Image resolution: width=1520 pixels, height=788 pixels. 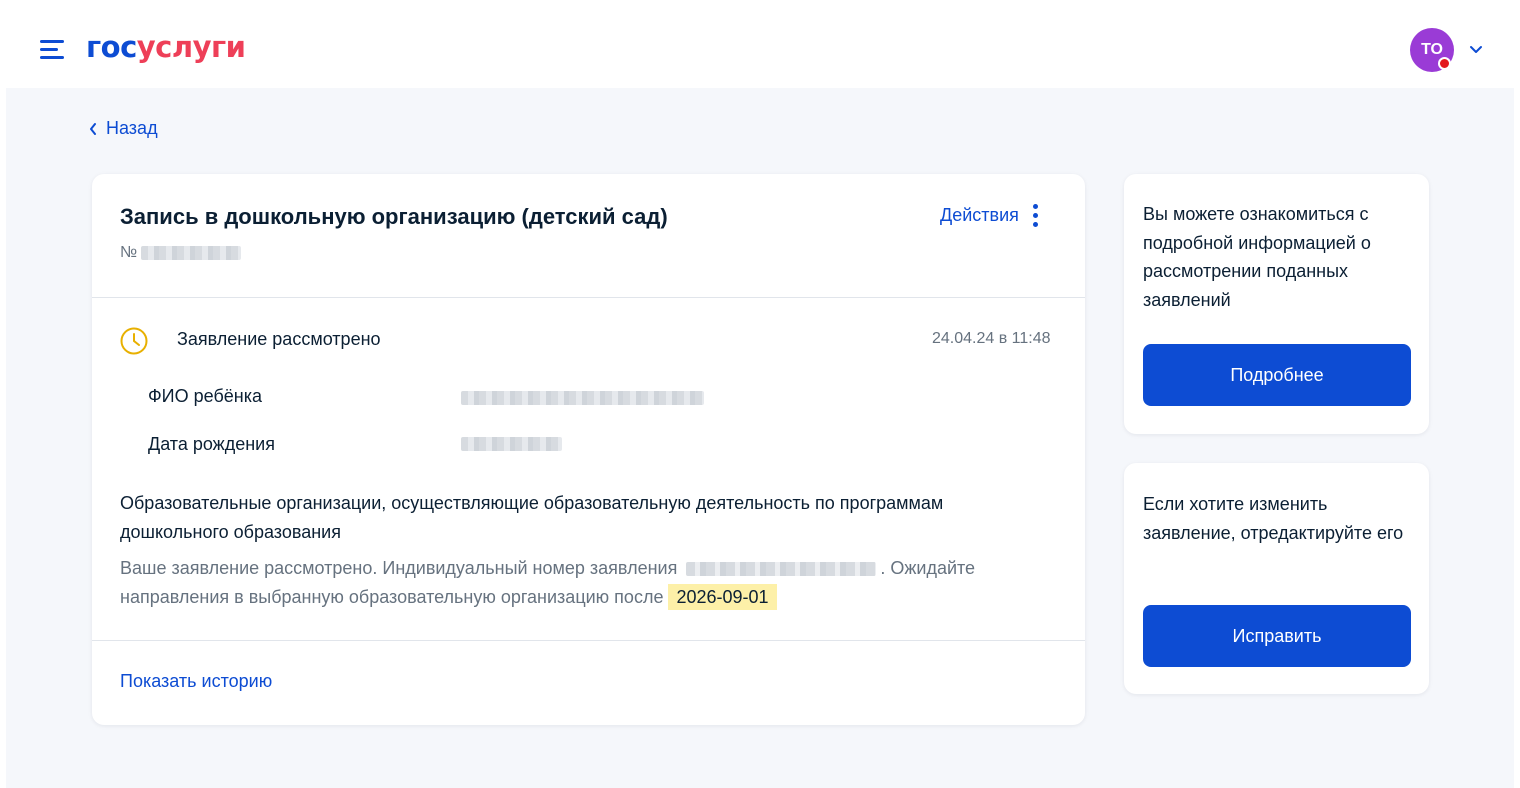 What do you see at coordinates (991, 338) in the screenshot?
I see `status-datetime: 24.04.24 в 11:48` at bounding box center [991, 338].